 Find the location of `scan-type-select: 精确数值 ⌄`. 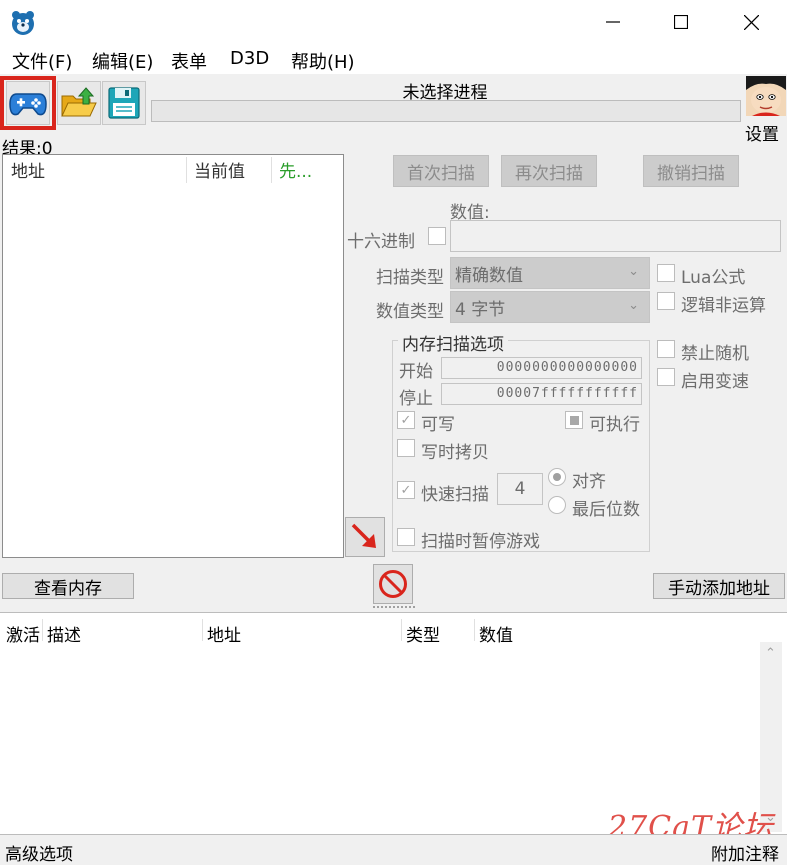

scan-type-select: 精确数值 ⌄ is located at coordinates (550, 273).